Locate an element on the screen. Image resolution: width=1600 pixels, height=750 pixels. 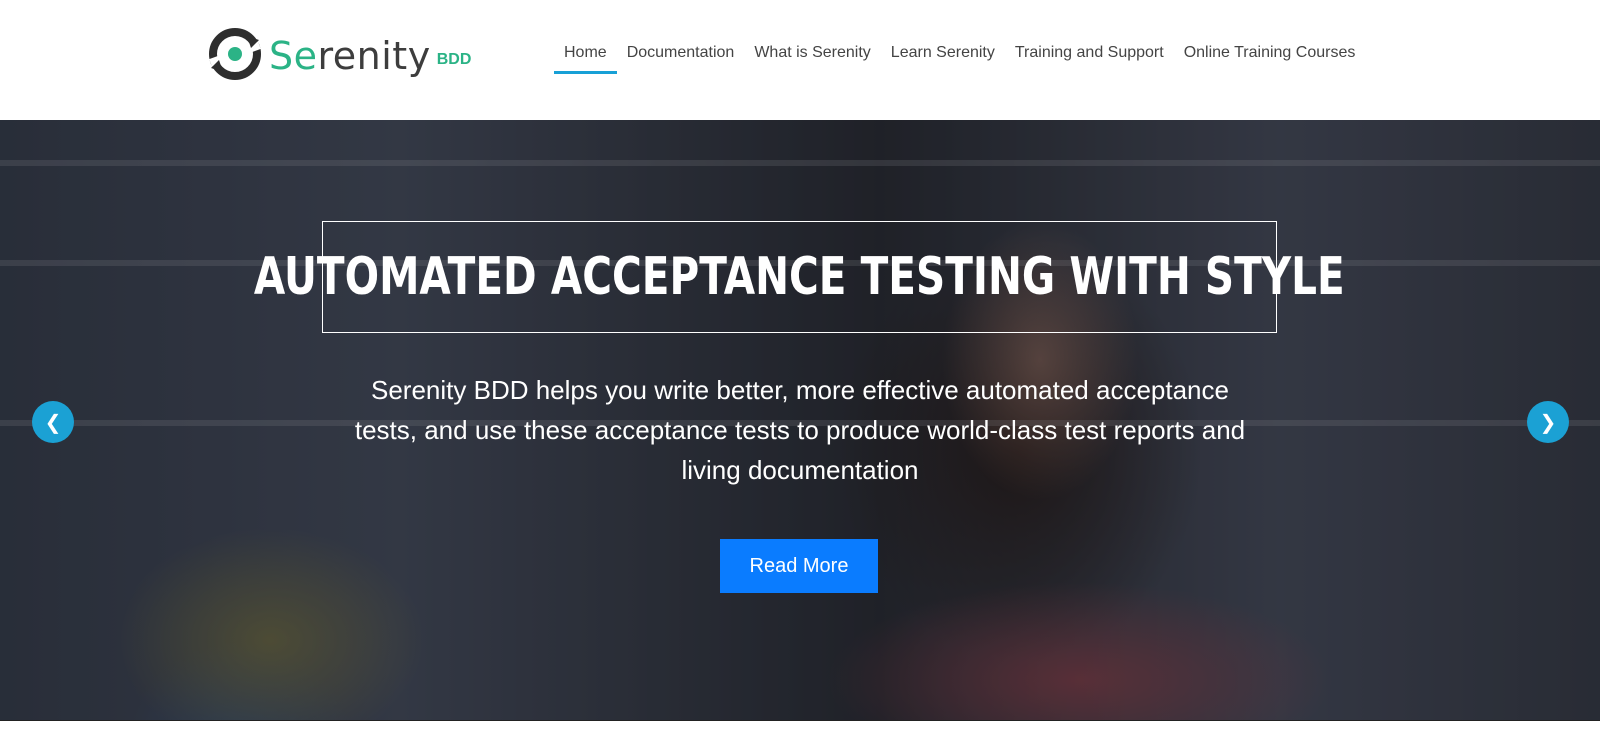
nav-item-what-is-serenity: What is Serenity is located at coordinates (812, 57).